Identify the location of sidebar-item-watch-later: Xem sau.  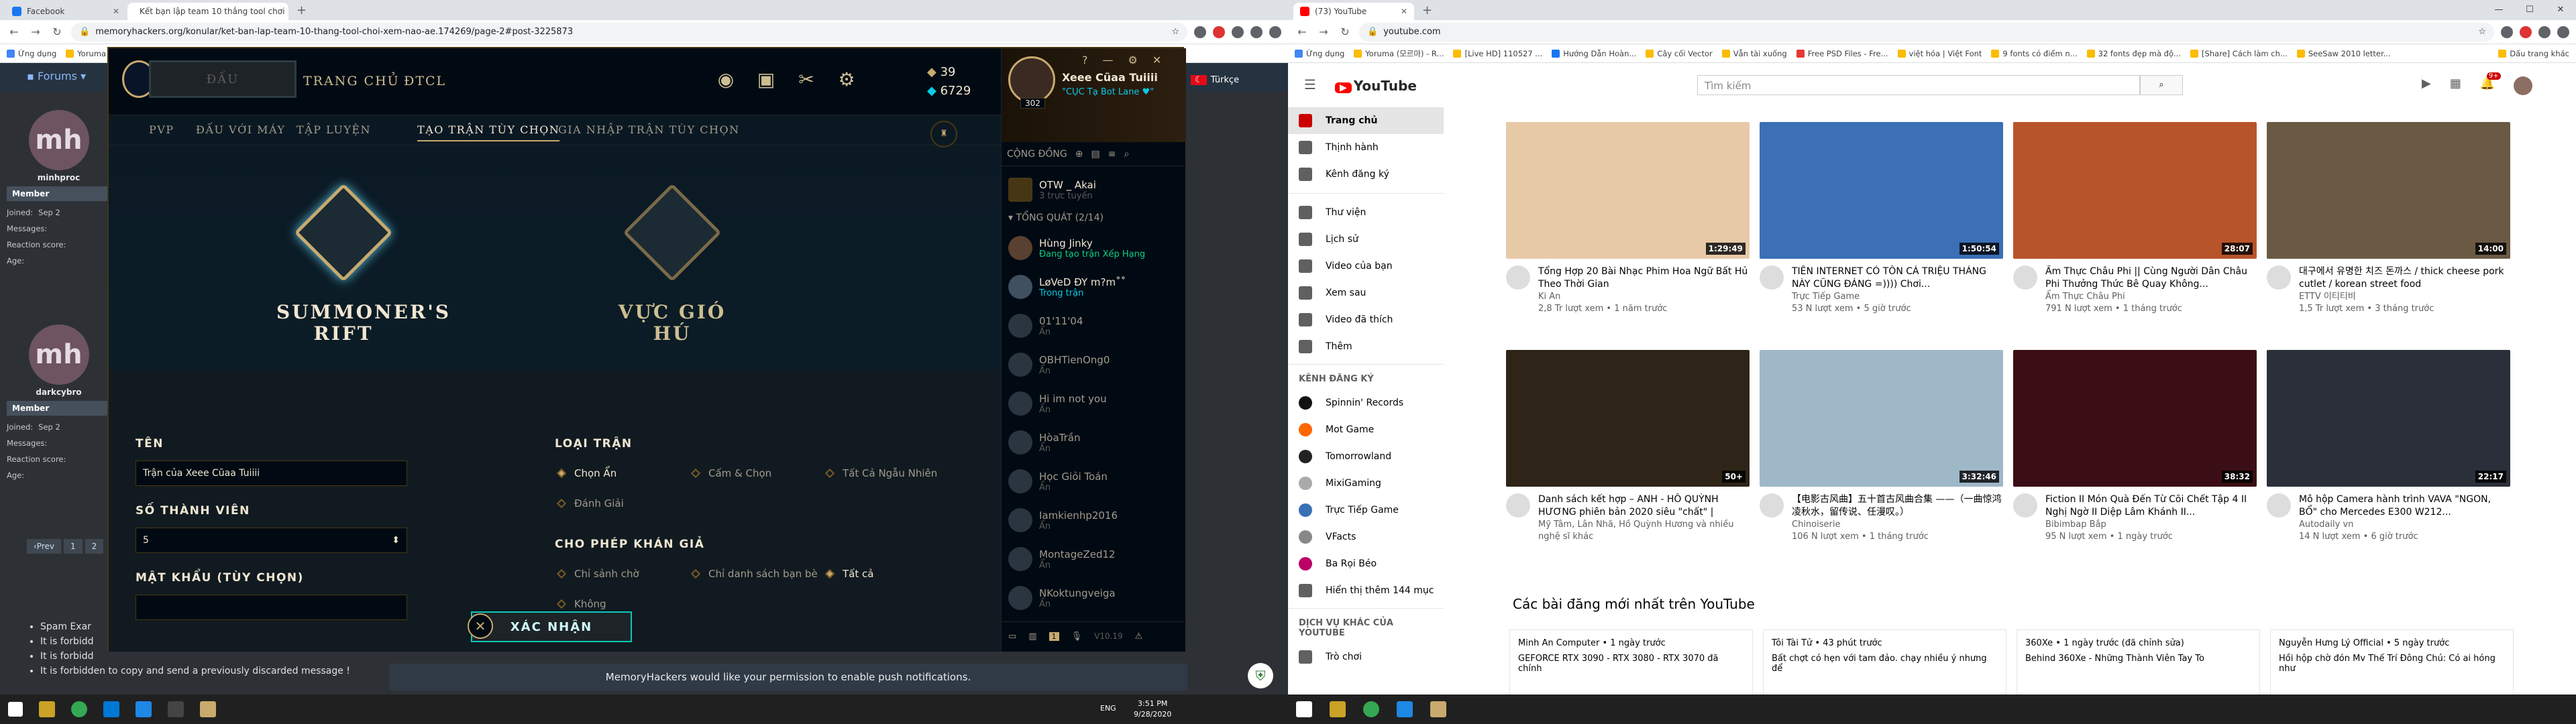
(1366, 293).